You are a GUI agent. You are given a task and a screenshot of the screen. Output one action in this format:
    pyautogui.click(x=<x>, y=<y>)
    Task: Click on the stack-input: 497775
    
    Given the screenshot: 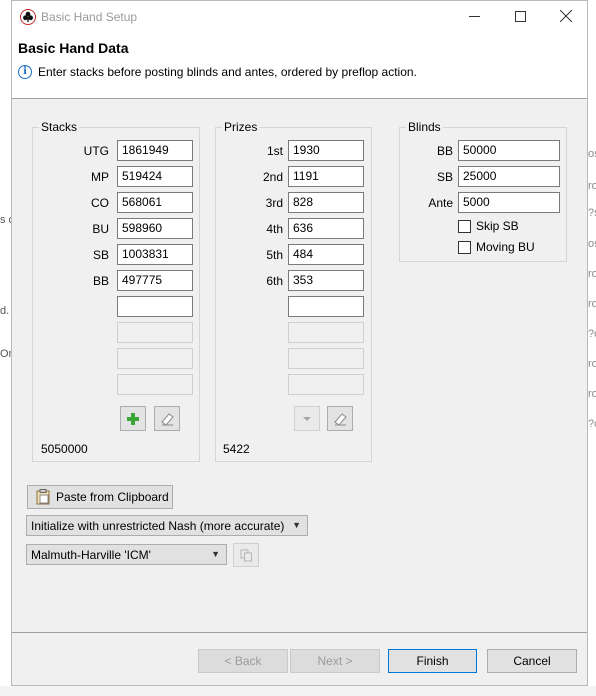 What is the action you would take?
    pyautogui.click(x=155, y=280)
    